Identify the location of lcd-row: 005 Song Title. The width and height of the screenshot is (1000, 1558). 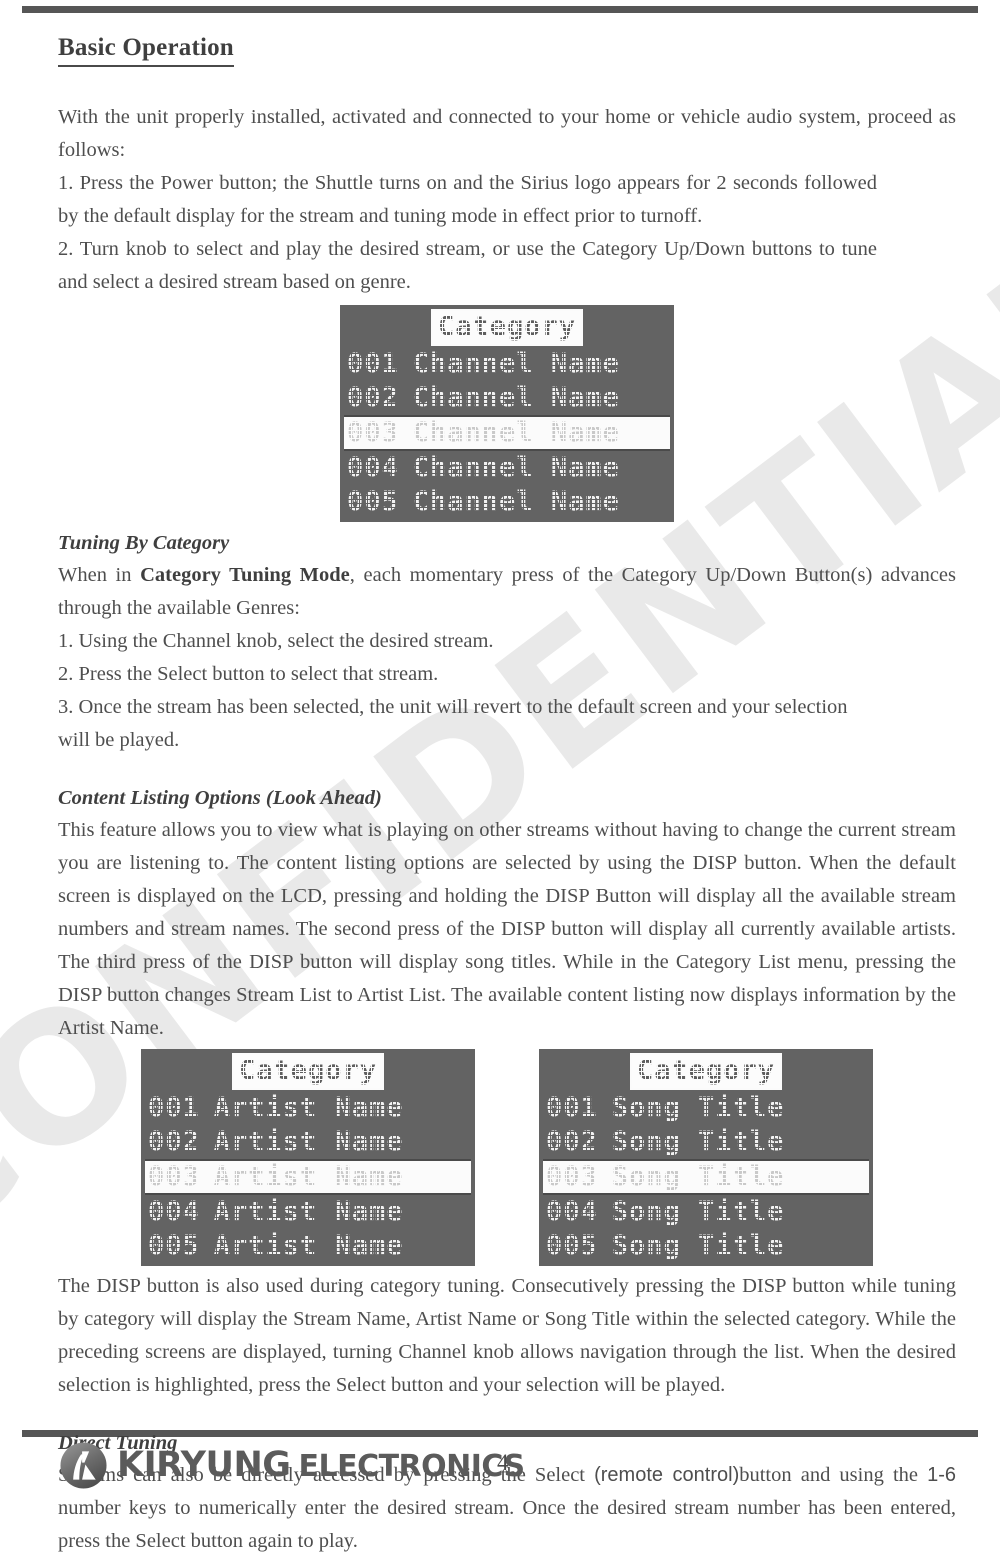
(706, 1246).